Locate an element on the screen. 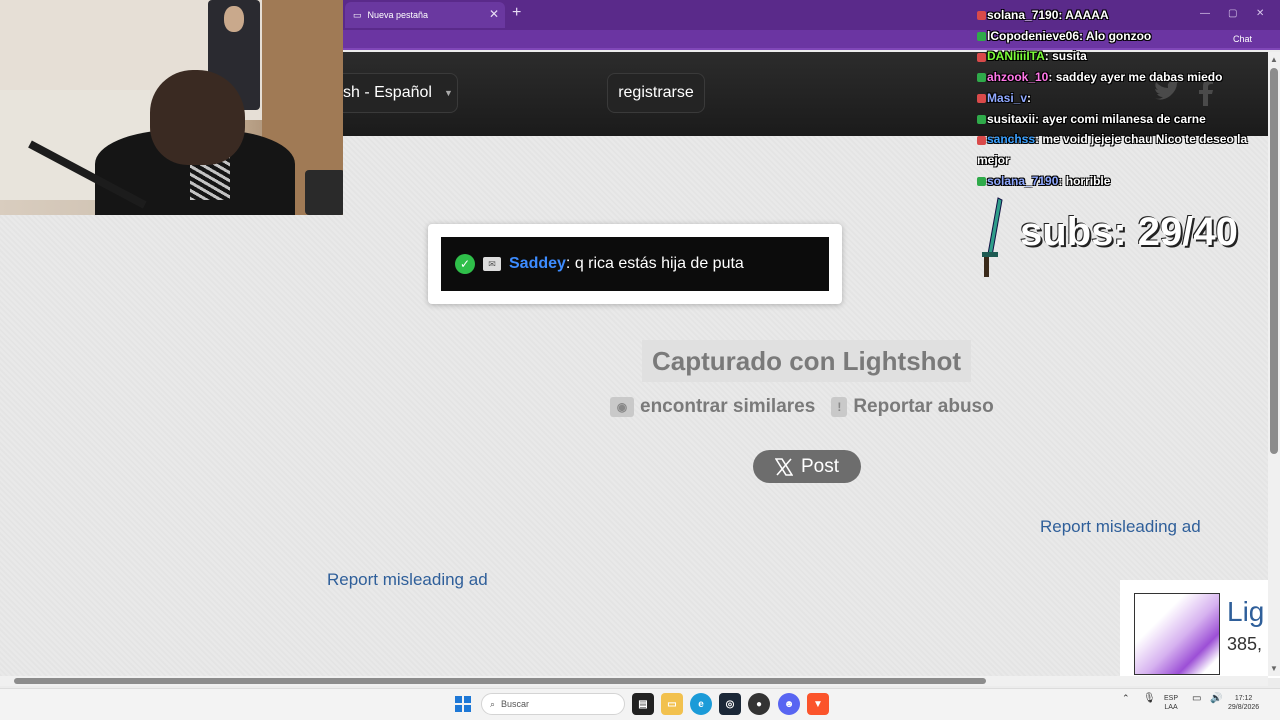  chat-message-line: solana_7190: horrible is located at coordinates (1119, 181).